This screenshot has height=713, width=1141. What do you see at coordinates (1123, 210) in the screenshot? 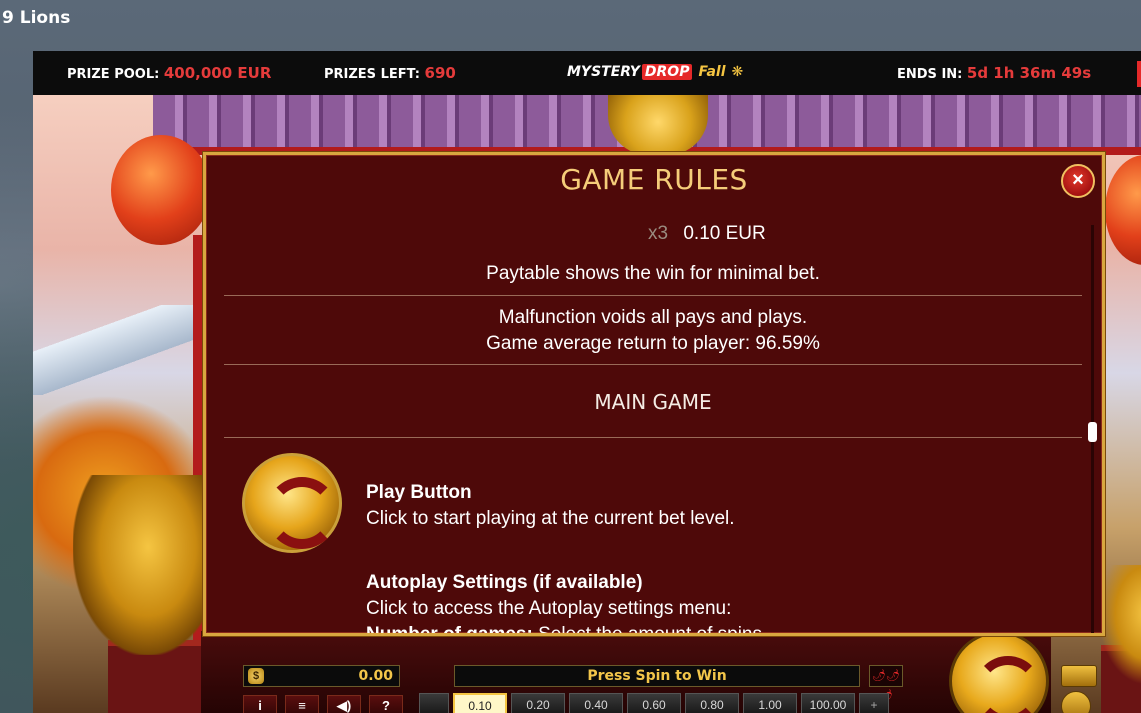
I see `lantern-right-art` at bounding box center [1123, 210].